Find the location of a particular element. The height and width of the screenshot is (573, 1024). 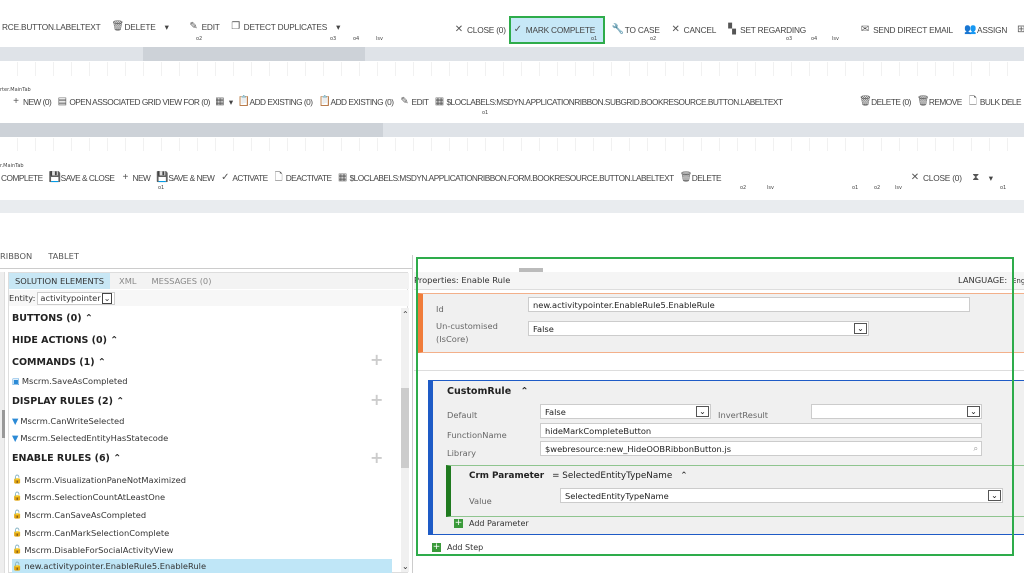

list-item: 🔓 Mscrm.SelectionCountAtLeastOne is located at coordinates (88, 496).